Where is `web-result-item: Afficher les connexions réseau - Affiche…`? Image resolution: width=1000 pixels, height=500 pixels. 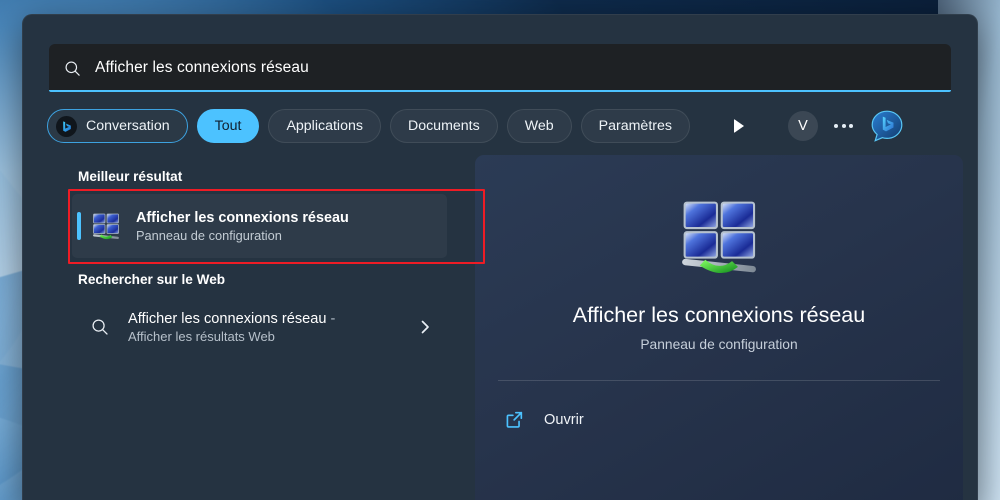 web-result-item: Afficher les connexions réseau - Affiche… is located at coordinates (259, 327).